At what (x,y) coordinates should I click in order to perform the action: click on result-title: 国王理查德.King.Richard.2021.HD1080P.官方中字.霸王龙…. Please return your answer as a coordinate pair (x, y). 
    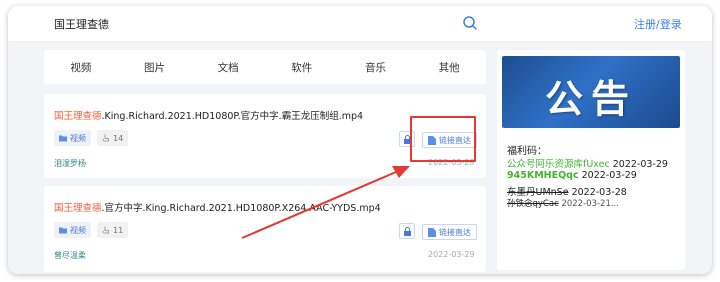
    Looking at the image, I should click on (208, 115).